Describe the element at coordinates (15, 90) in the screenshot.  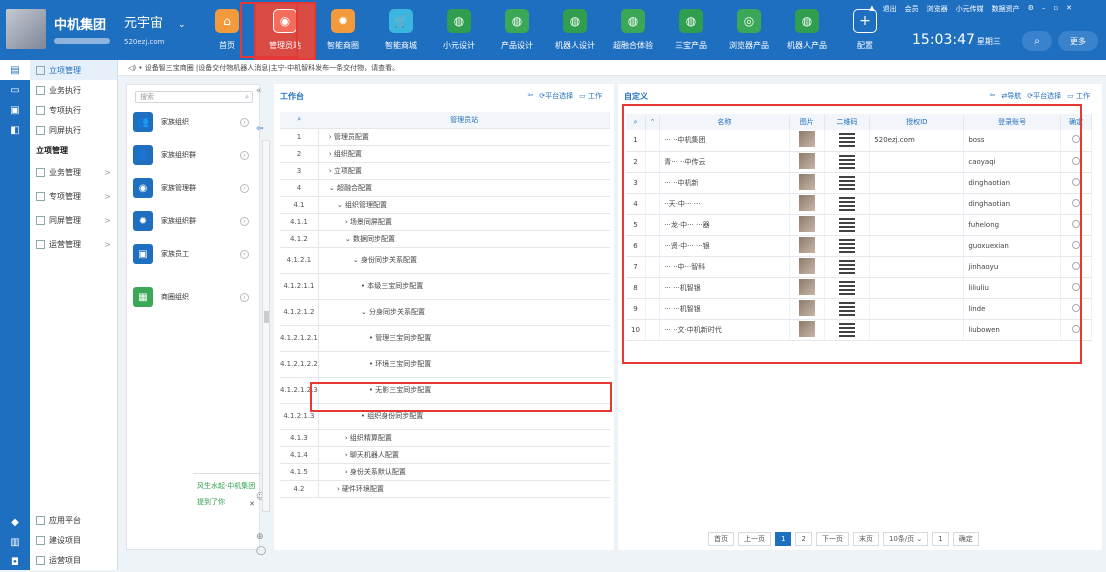
I see `monitor-icon: ▭` at that location.